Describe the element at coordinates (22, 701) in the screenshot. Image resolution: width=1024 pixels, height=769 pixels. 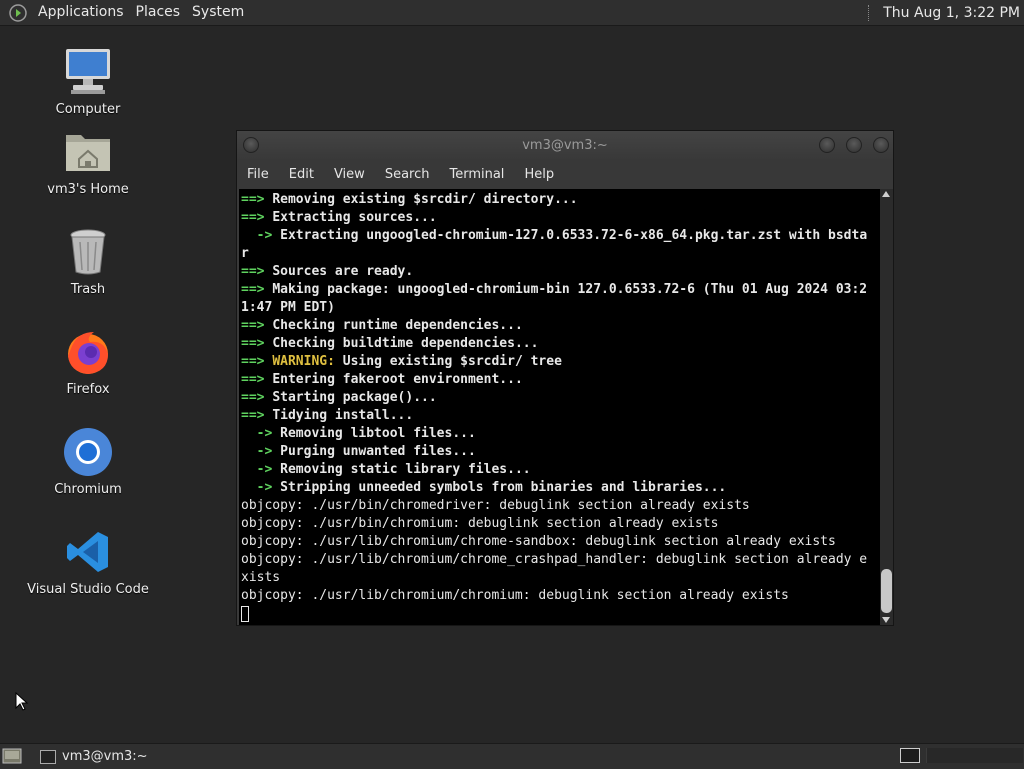
I see `mouse-pointer-icon` at that location.